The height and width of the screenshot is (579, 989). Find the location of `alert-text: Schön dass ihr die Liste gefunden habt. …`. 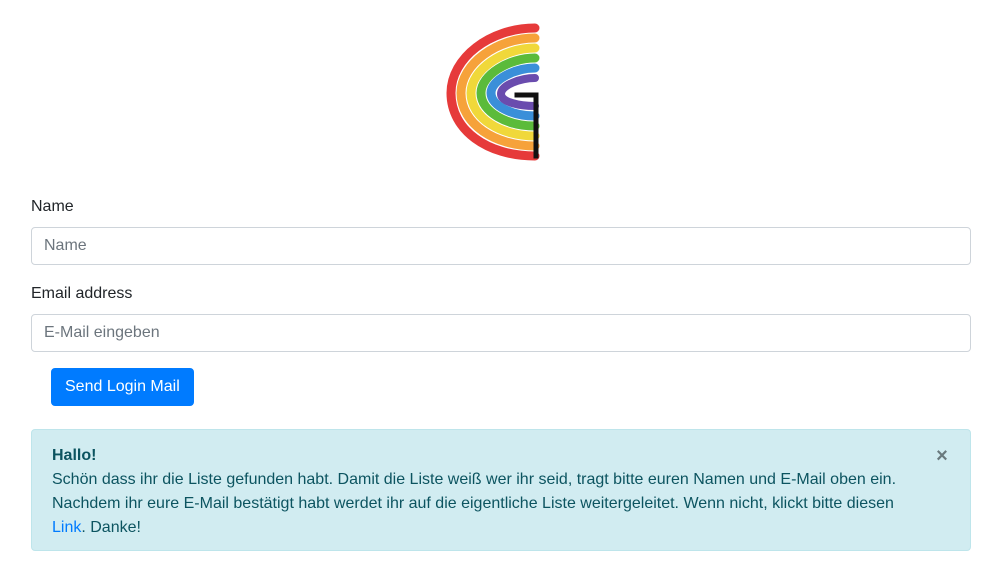

alert-text: Schön dass ihr die Liste gefunden habt. … is located at coordinates (474, 491).